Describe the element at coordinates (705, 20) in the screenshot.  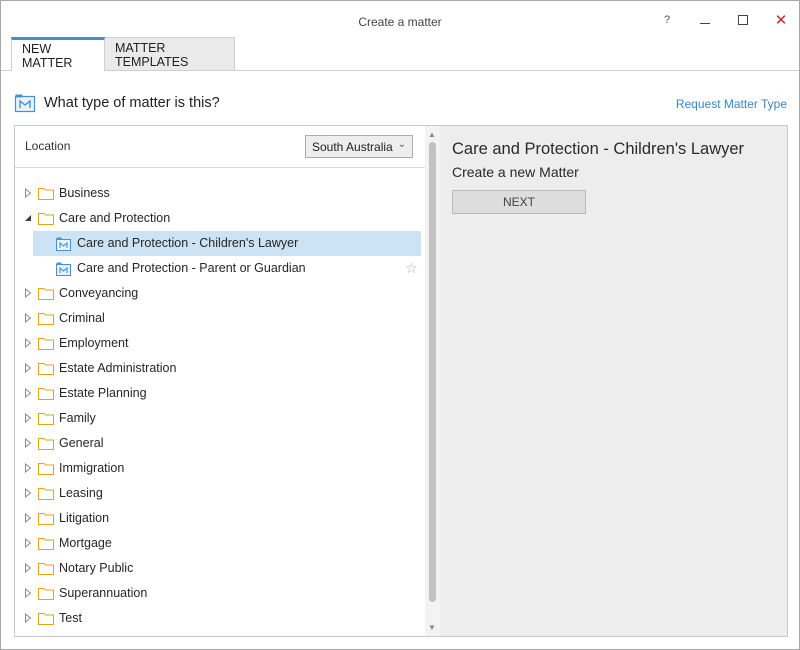
I see `minimize-button` at that location.